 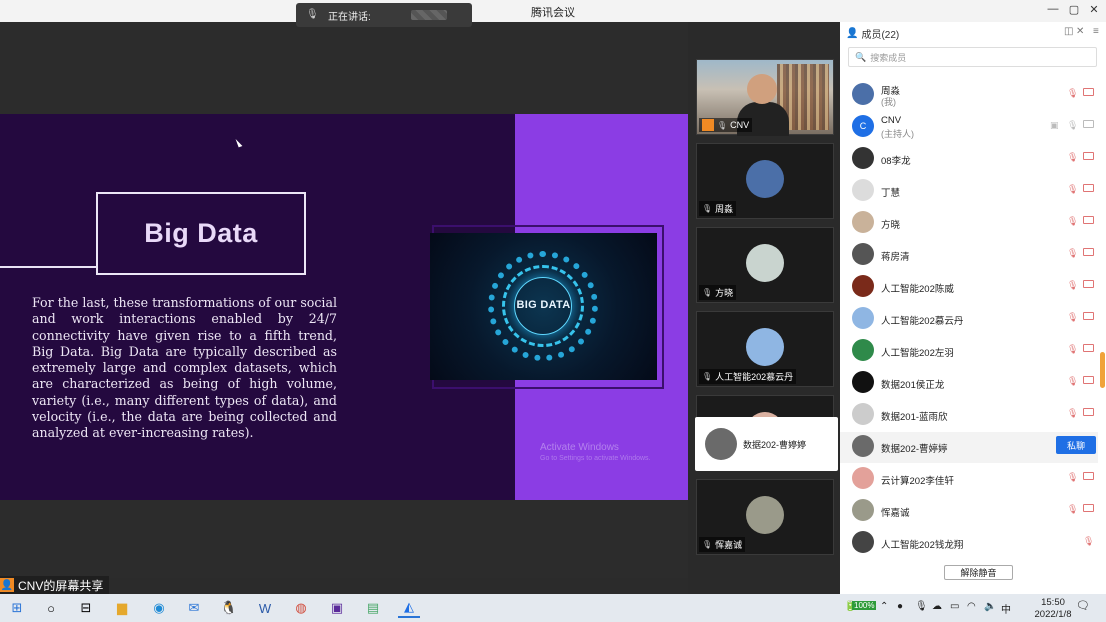 I want to click on members-scrollbar, so click(x=1102, y=370).